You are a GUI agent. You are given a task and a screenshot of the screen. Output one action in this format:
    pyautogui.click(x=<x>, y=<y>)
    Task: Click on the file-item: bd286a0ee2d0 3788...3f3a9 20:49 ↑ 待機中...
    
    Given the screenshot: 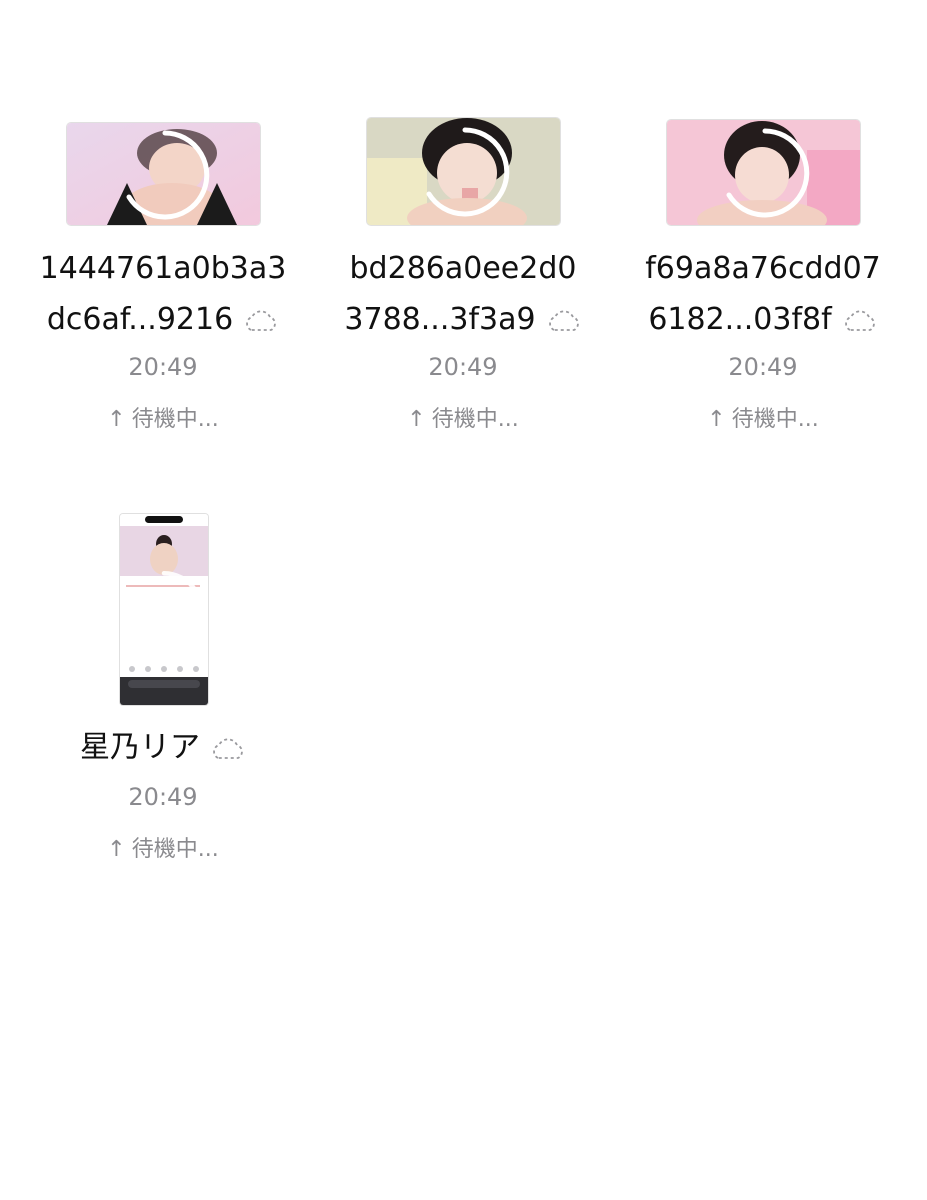 What is the action you would take?
    pyautogui.click(x=463, y=220)
    